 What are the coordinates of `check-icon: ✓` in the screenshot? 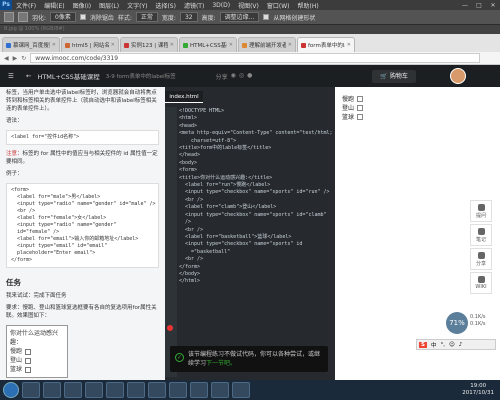 It's located at (179, 357).